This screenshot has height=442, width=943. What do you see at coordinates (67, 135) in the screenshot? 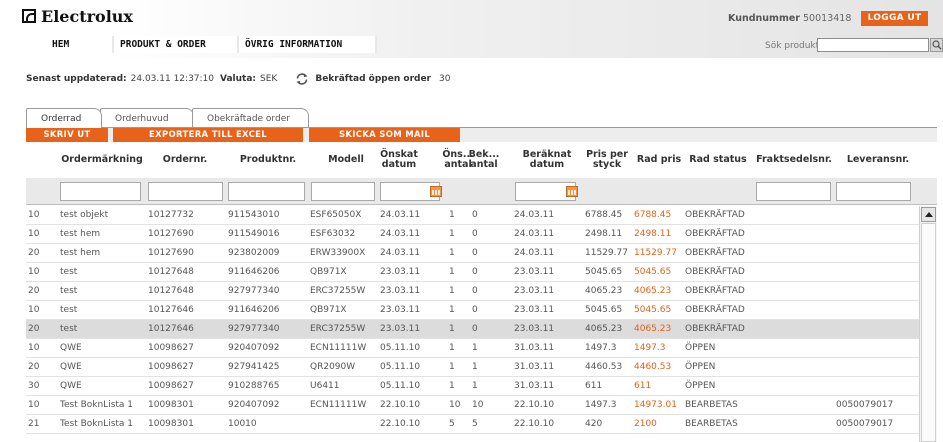
I see `print-button: SKRIV UT` at bounding box center [67, 135].